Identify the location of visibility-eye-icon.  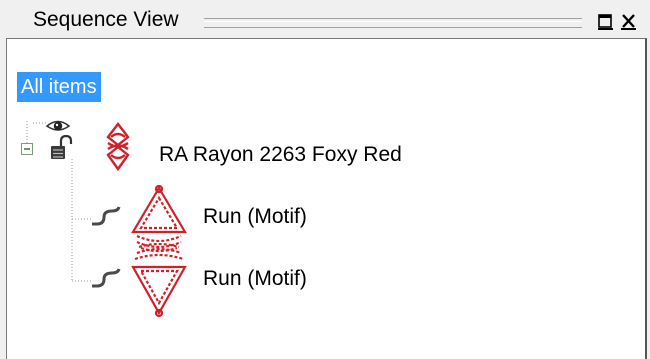
(58, 126).